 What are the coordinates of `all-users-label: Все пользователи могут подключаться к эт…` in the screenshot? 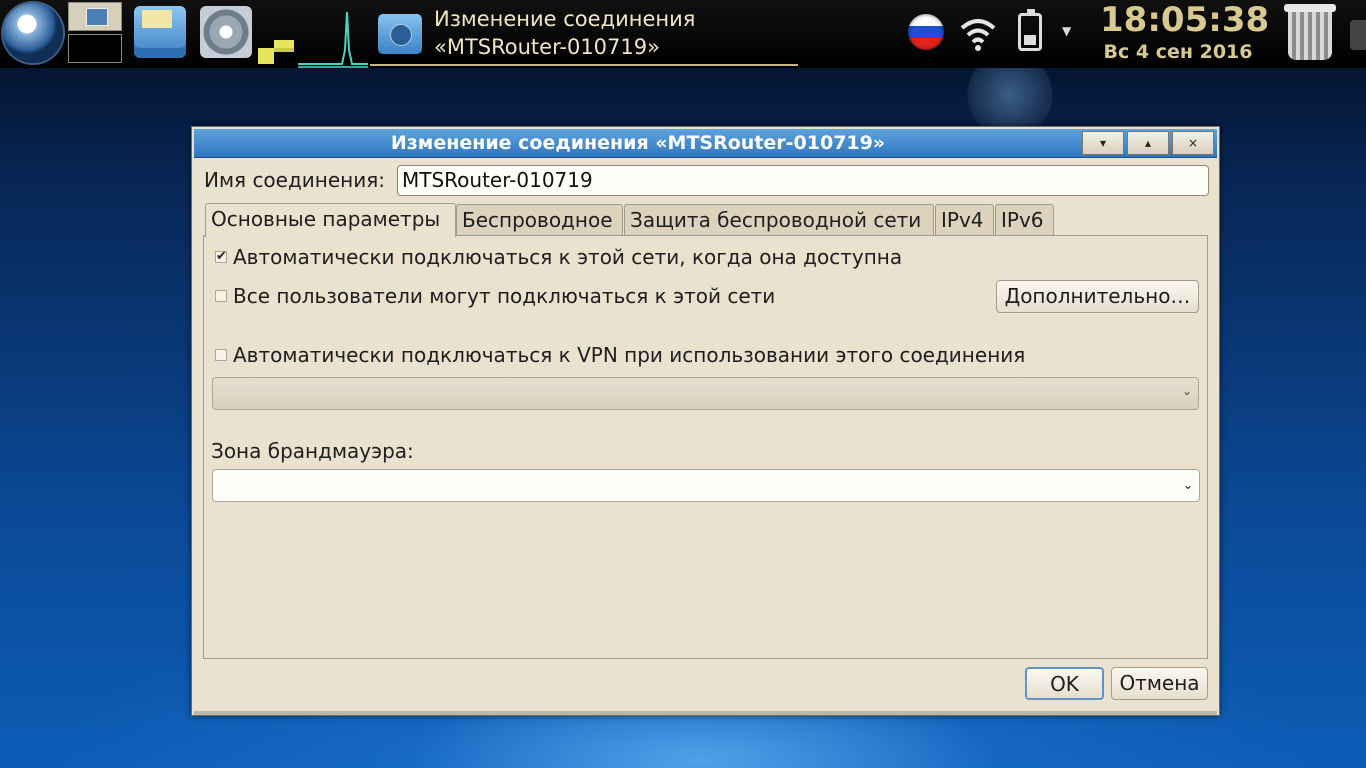 It's located at (504, 296).